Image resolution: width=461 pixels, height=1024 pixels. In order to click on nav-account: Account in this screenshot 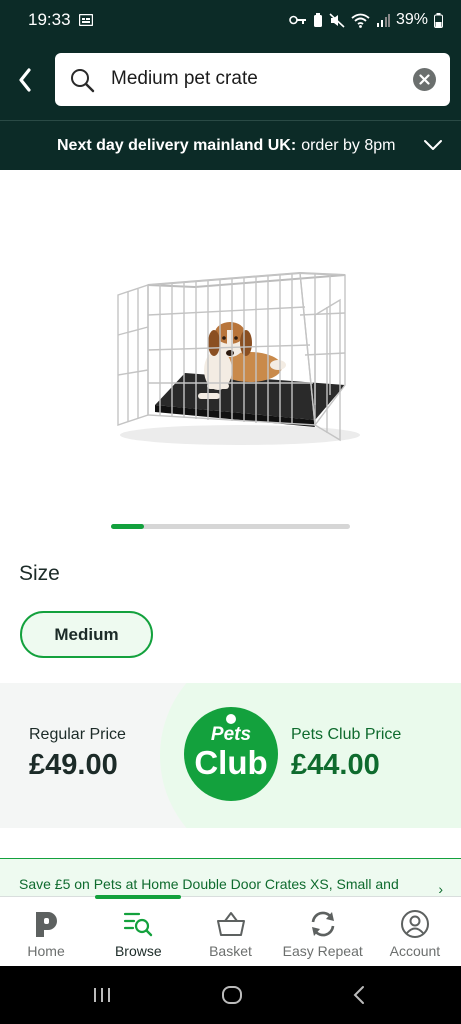, I will do `click(415, 931)`.